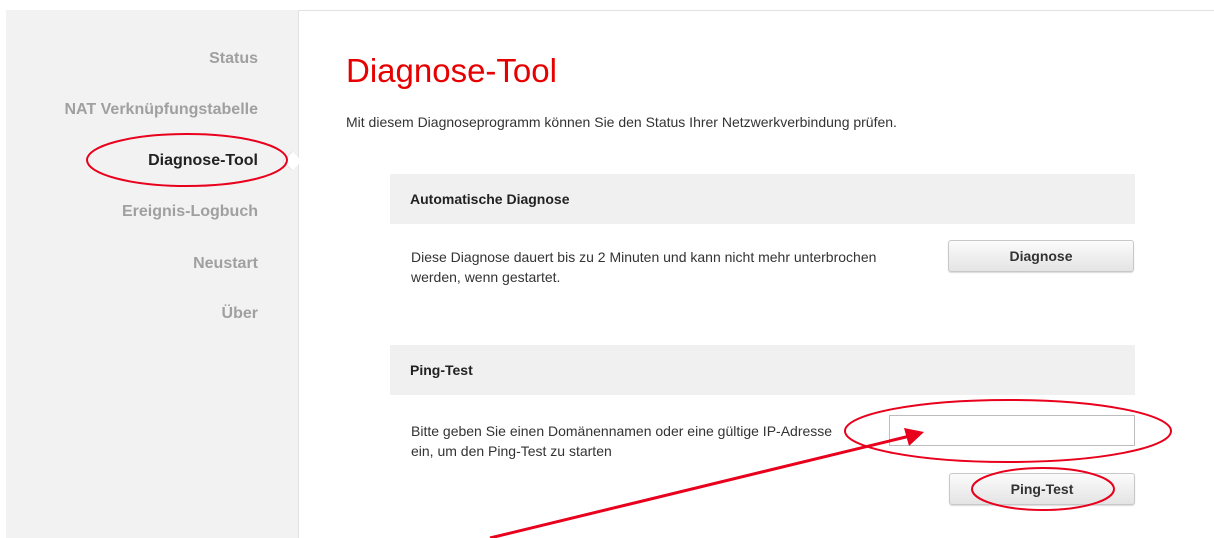  What do you see at coordinates (1041, 256) in the screenshot?
I see `diagnose-button: Diagnose` at bounding box center [1041, 256].